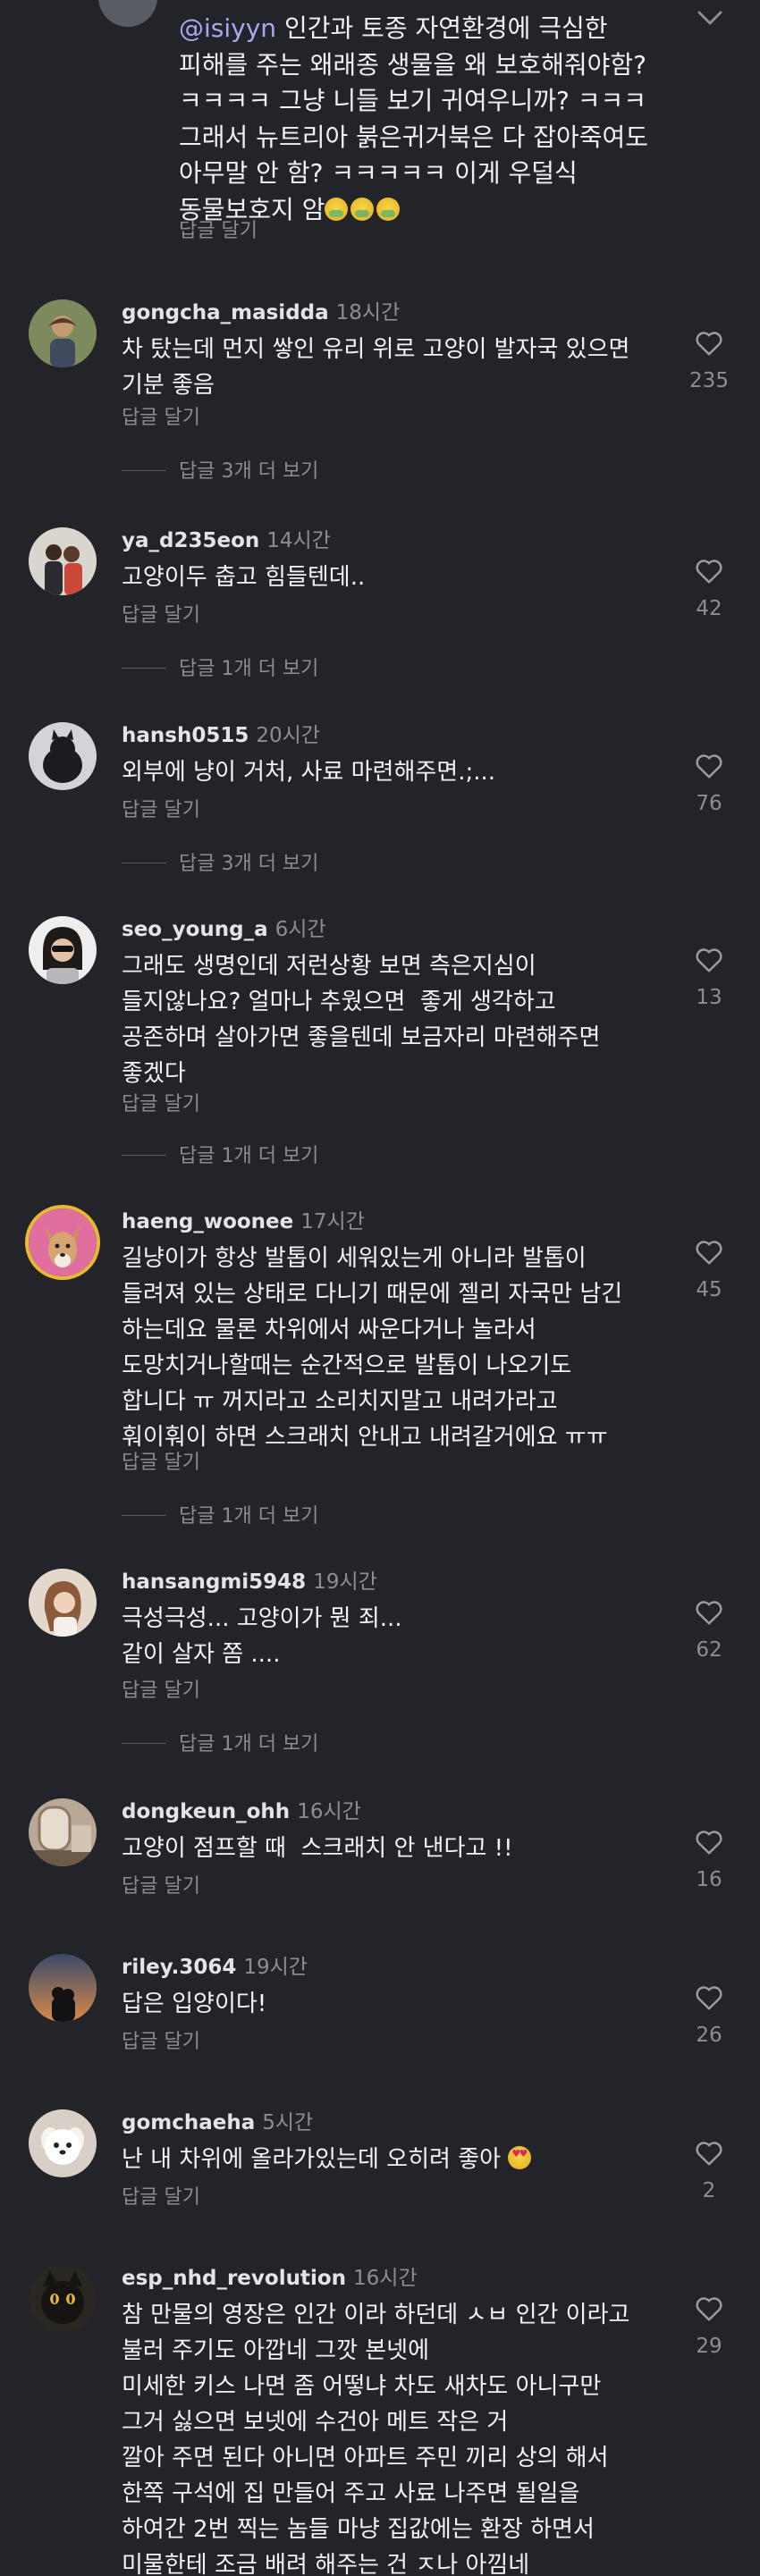 The height and width of the screenshot is (2576, 760). What do you see at coordinates (195, 929) in the screenshot?
I see `username: seo_young_a` at bounding box center [195, 929].